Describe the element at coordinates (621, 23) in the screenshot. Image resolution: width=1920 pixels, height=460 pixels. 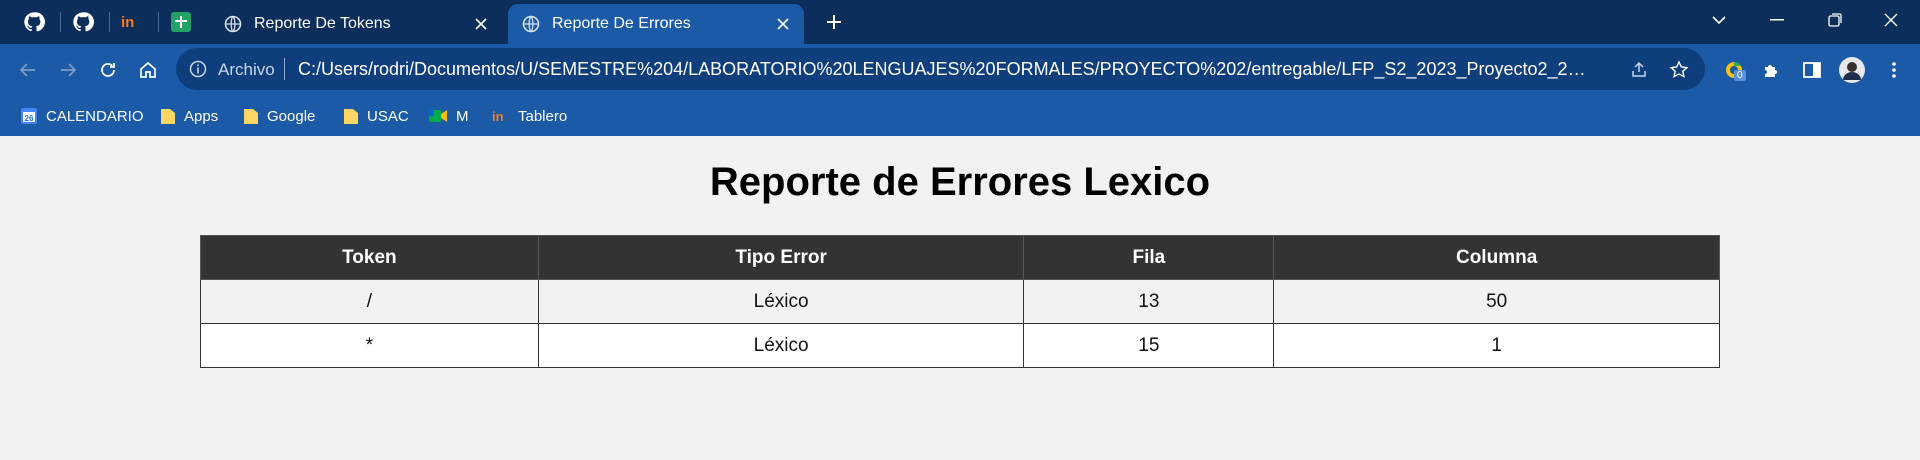
I see `tab-label: Reporte De Errores` at that location.